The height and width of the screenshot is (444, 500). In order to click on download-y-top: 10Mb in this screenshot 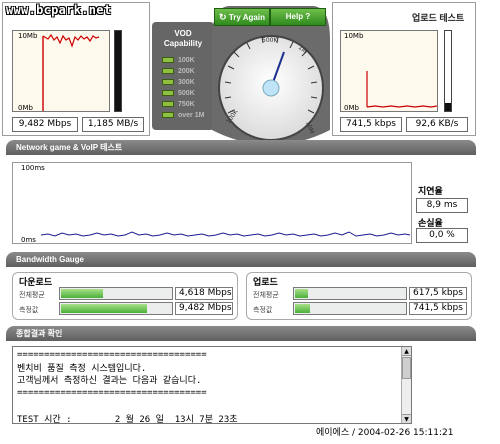, I will do `click(28, 36)`.